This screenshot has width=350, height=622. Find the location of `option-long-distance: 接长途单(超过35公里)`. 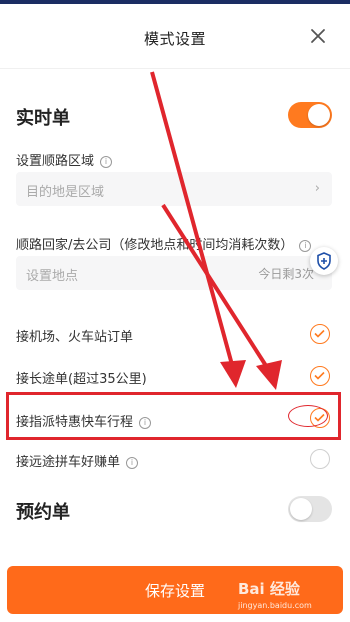

option-long-distance: 接长途单(超过35公里) is located at coordinates (81, 377).